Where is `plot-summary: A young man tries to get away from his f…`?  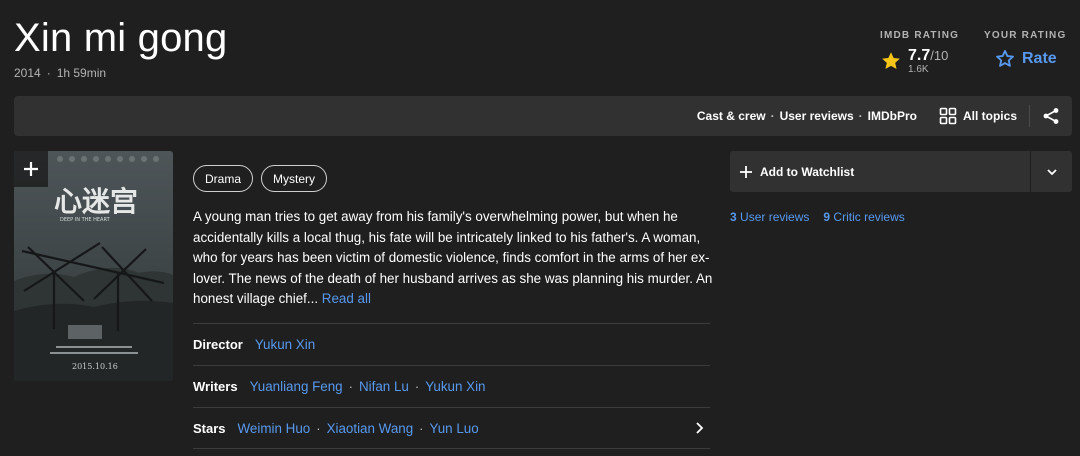
plot-summary: A young man tries to get away from his f… is located at coordinates (453, 258).